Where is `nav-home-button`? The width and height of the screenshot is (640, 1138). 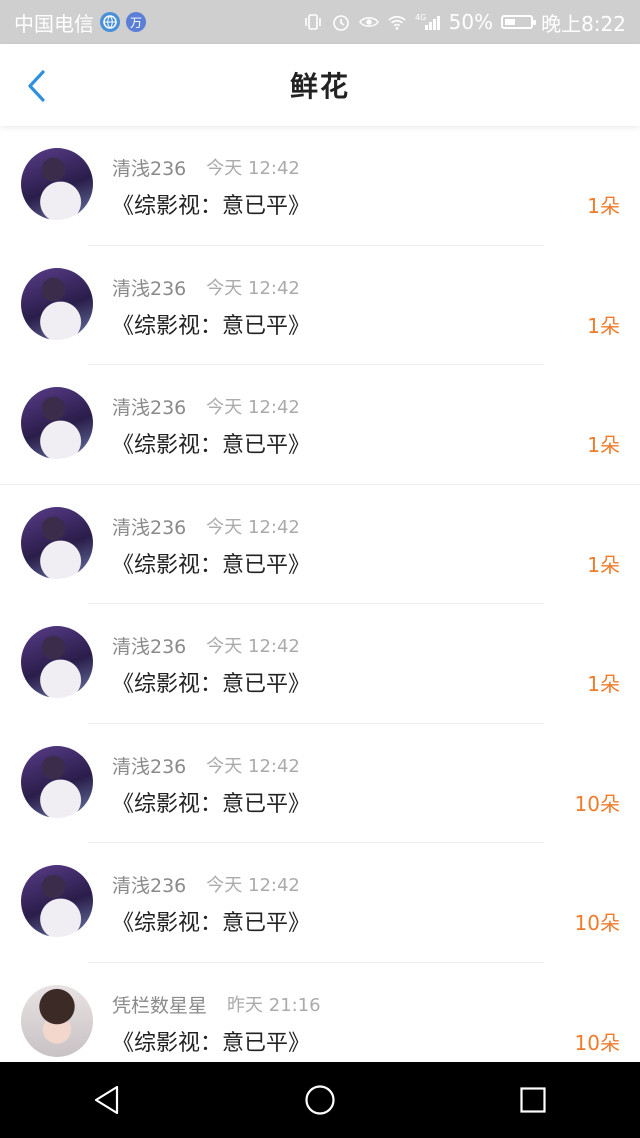 nav-home-button is located at coordinates (320, 1100).